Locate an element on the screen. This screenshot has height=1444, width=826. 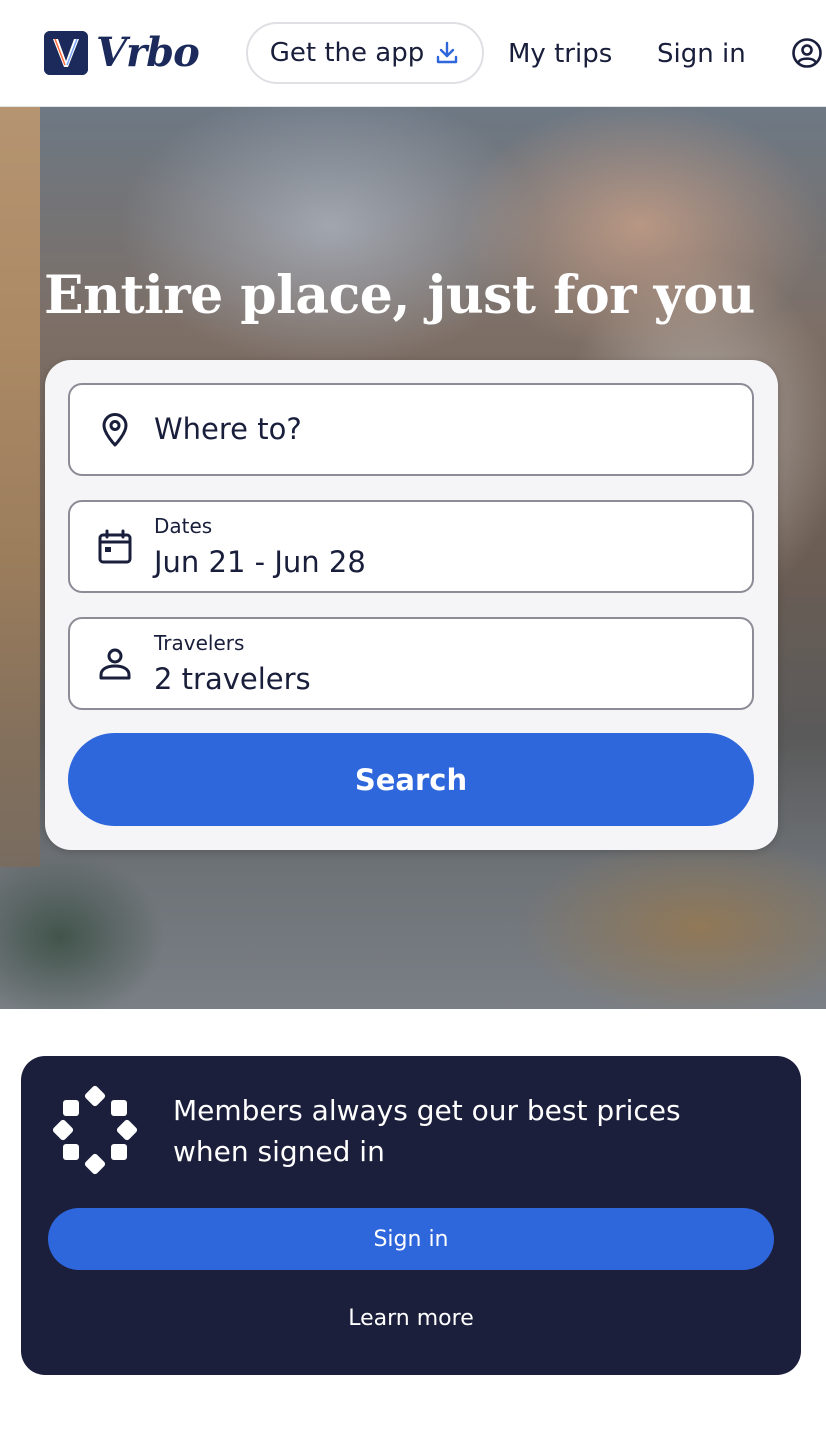
calendar-icon is located at coordinates (115, 547).